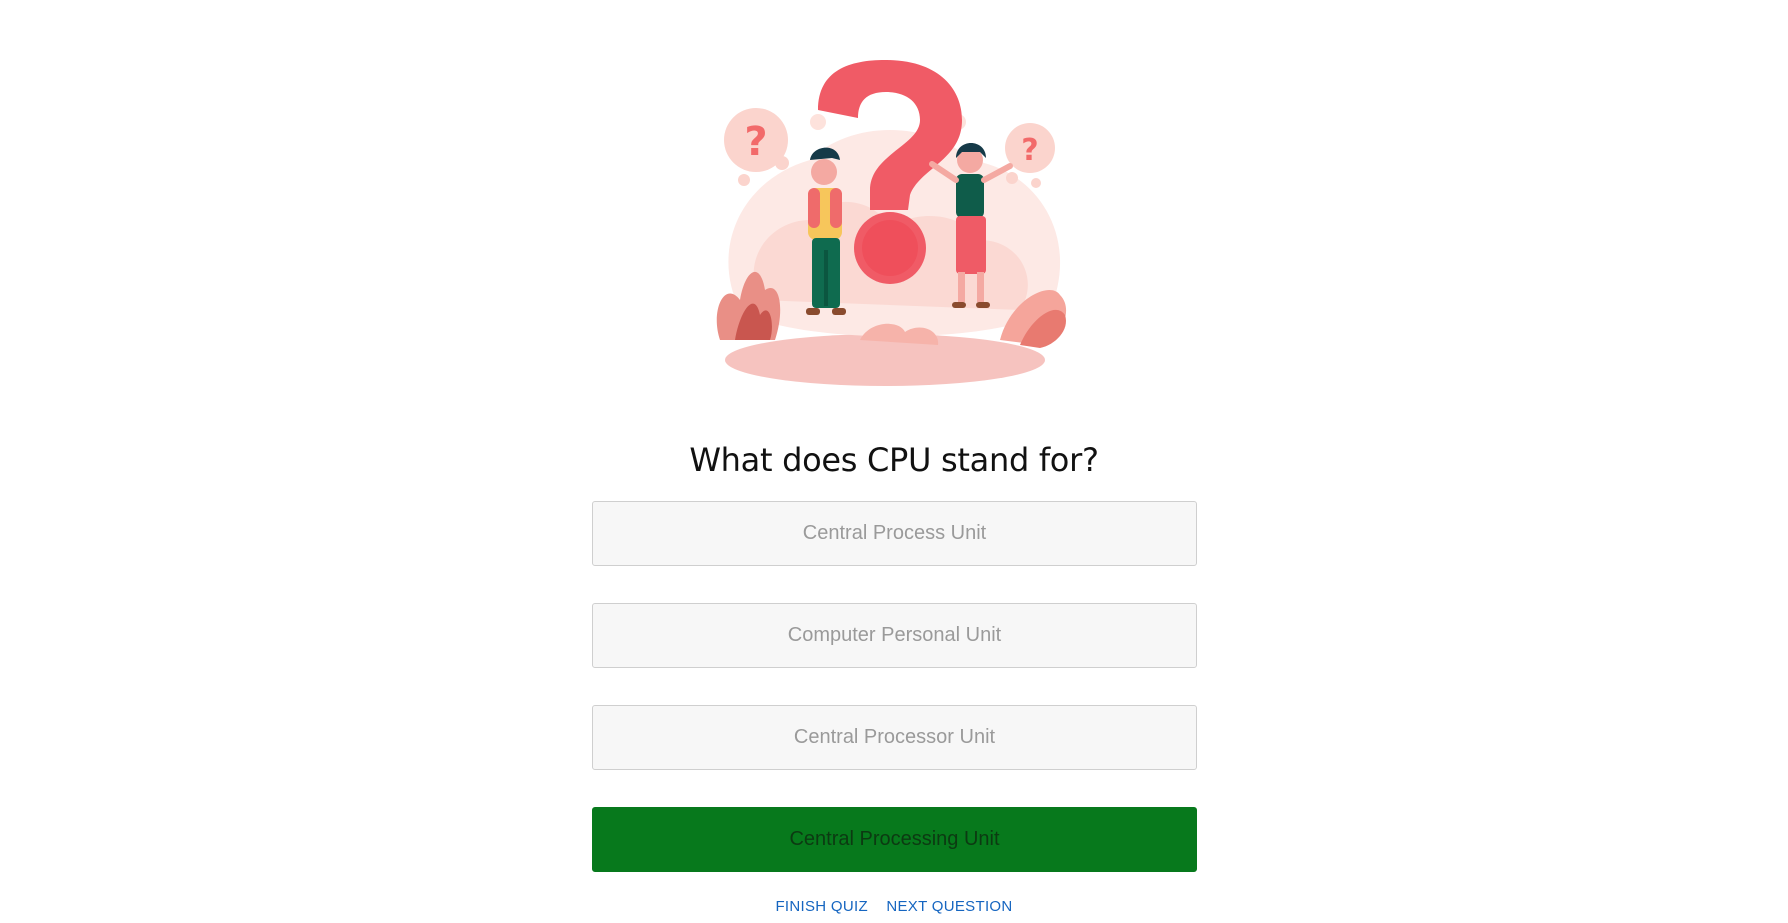 The width and height of the screenshot is (1788, 923). I want to click on finish-quiz-button: FINISH QUIZ, so click(821, 906).